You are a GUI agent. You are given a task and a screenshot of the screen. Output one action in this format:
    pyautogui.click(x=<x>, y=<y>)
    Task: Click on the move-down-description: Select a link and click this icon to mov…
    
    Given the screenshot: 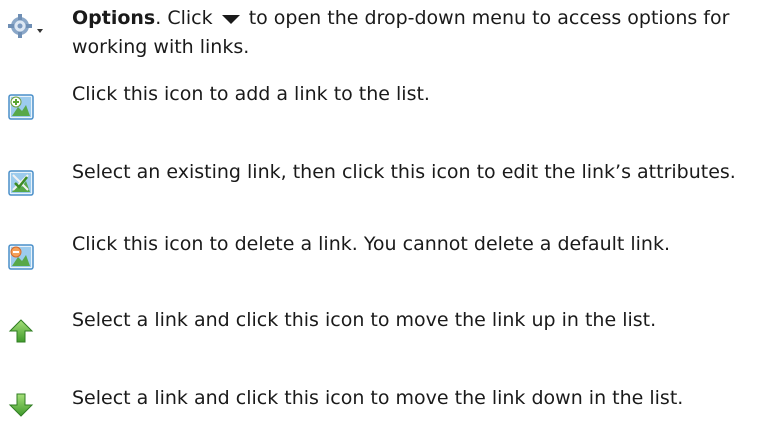 What is the action you would take?
    pyautogui.click(x=378, y=398)
    